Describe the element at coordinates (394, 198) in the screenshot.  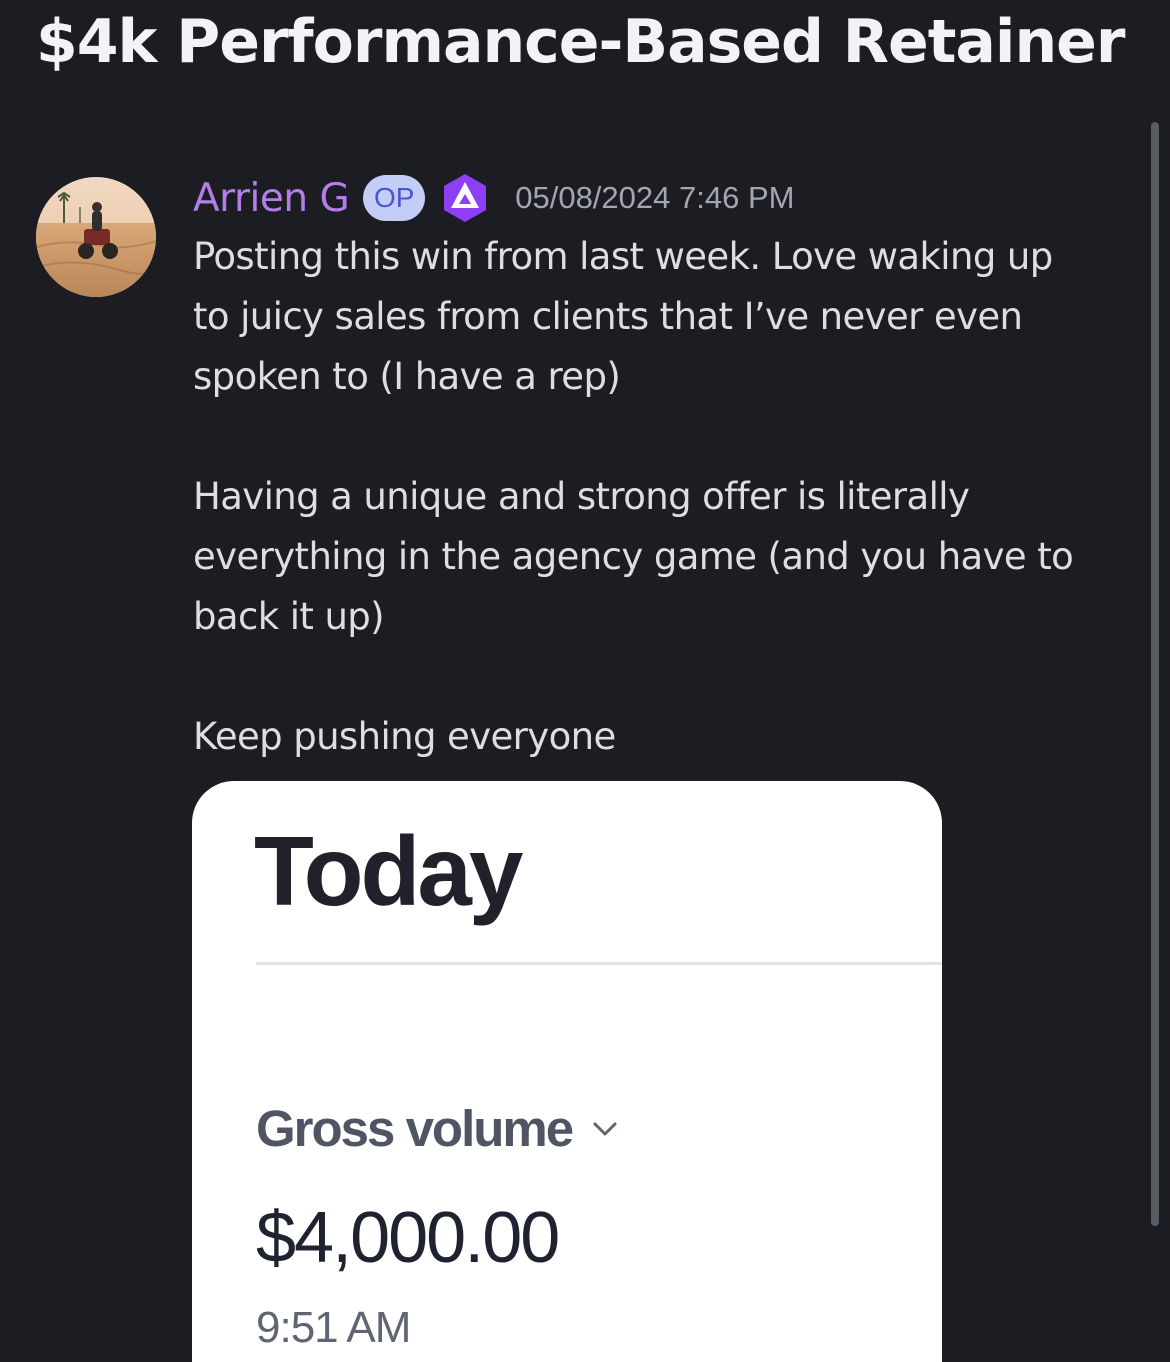
I see `op-badge: OP` at that location.